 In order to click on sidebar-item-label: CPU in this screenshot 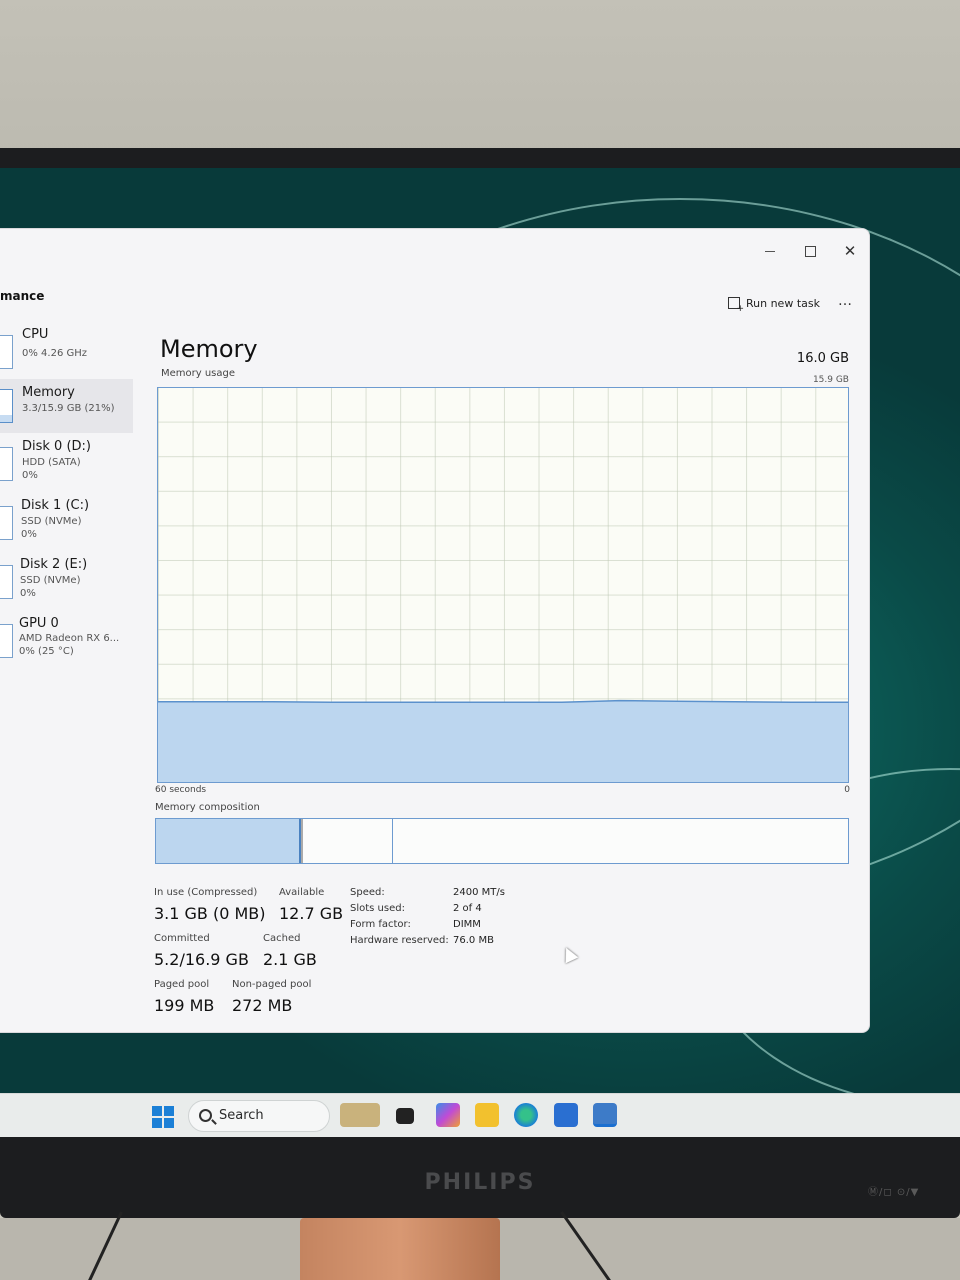, I will do `click(35, 334)`.